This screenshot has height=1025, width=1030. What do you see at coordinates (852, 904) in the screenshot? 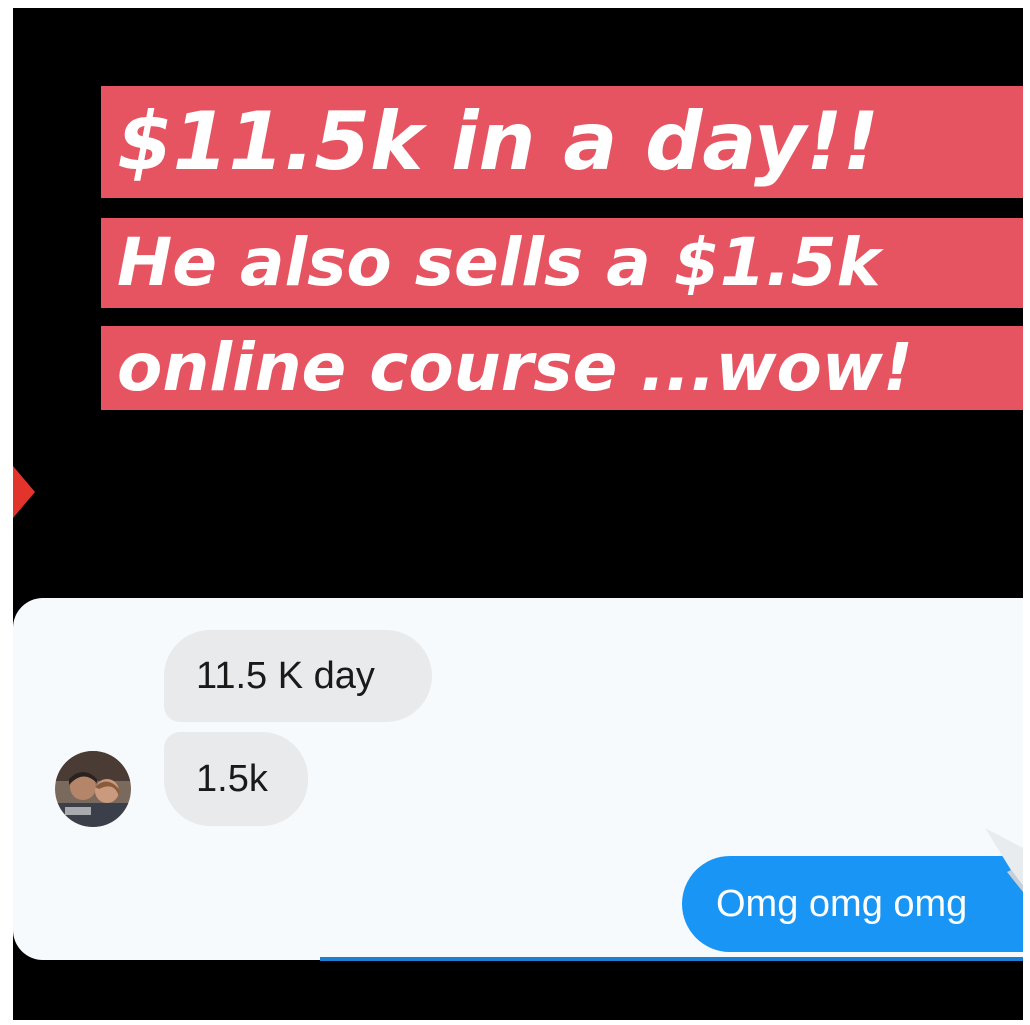
I see `outgoing-message: Omg omg omg` at bounding box center [852, 904].